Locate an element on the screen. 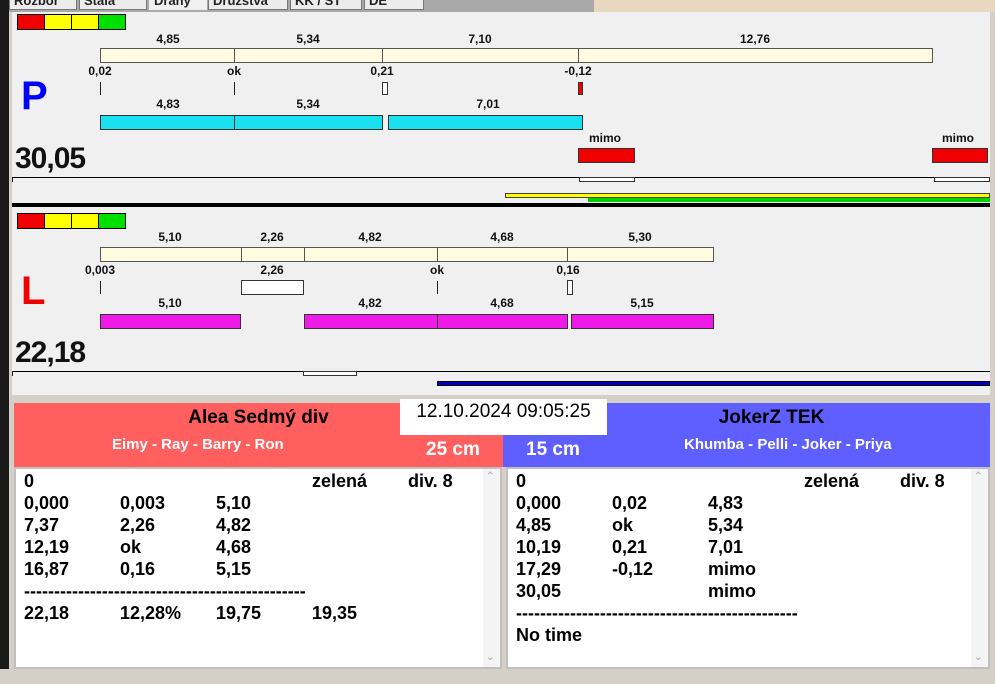 The width and height of the screenshot is (995, 684). window-bottom is located at coordinates (497, 676).